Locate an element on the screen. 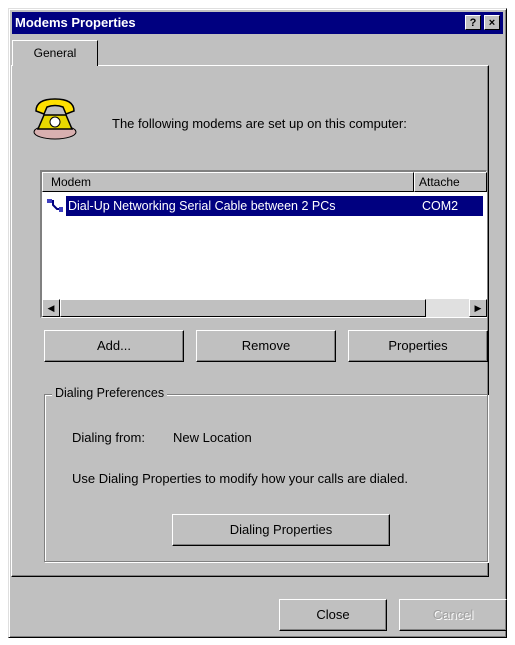 The height and width of the screenshot is (645, 515). scroll-right-button: ▶ is located at coordinates (478, 308).